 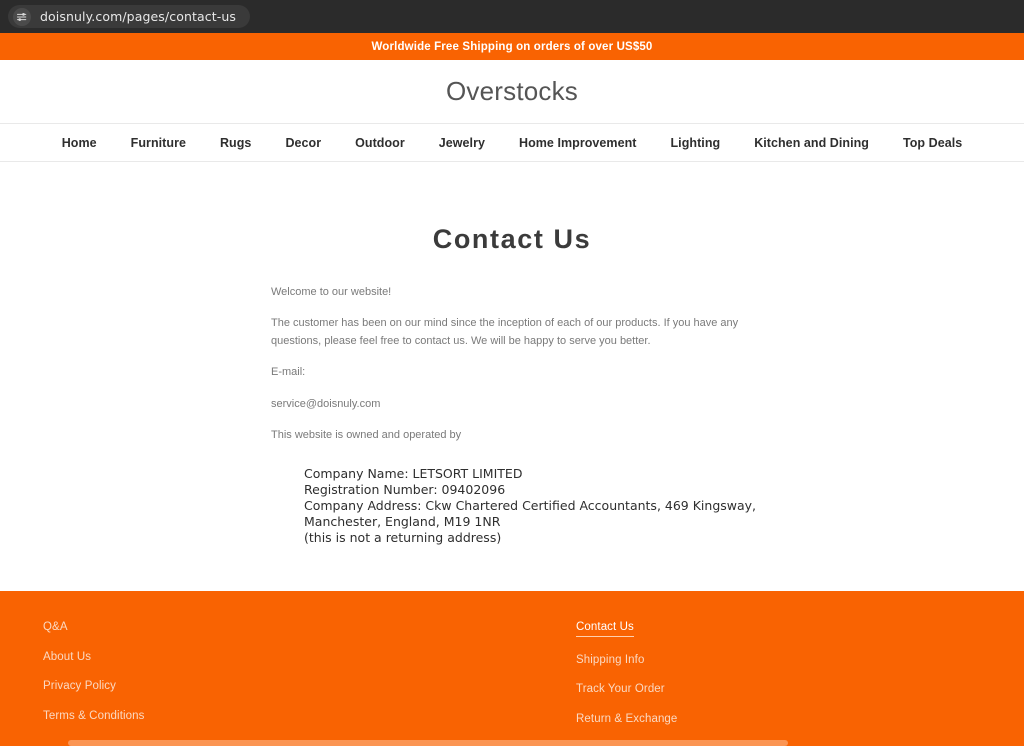 What do you see at coordinates (94, 716) in the screenshot?
I see `footer-link-terms-conditions: Terms & Conditions` at bounding box center [94, 716].